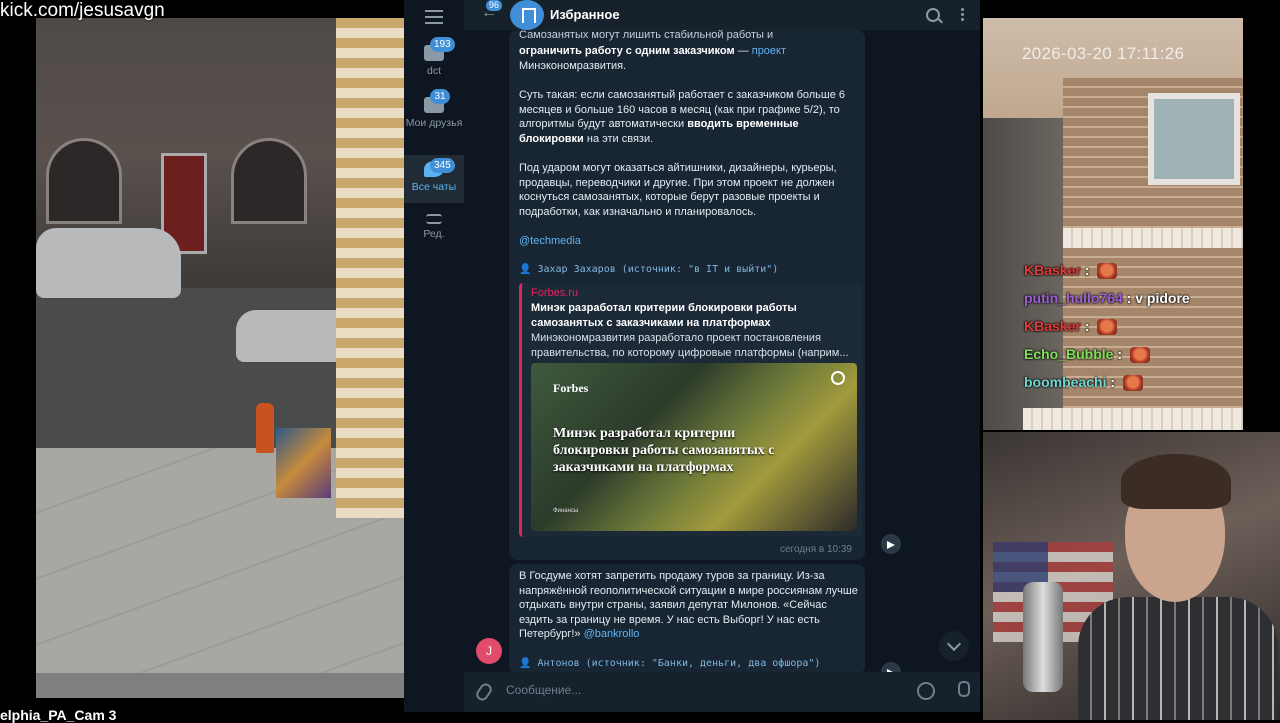 This screenshot has width=1280, height=723. What do you see at coordinates (442, 44) in the screenshot?
I see `unread-badge: 193` at bounding box center [442, 44].